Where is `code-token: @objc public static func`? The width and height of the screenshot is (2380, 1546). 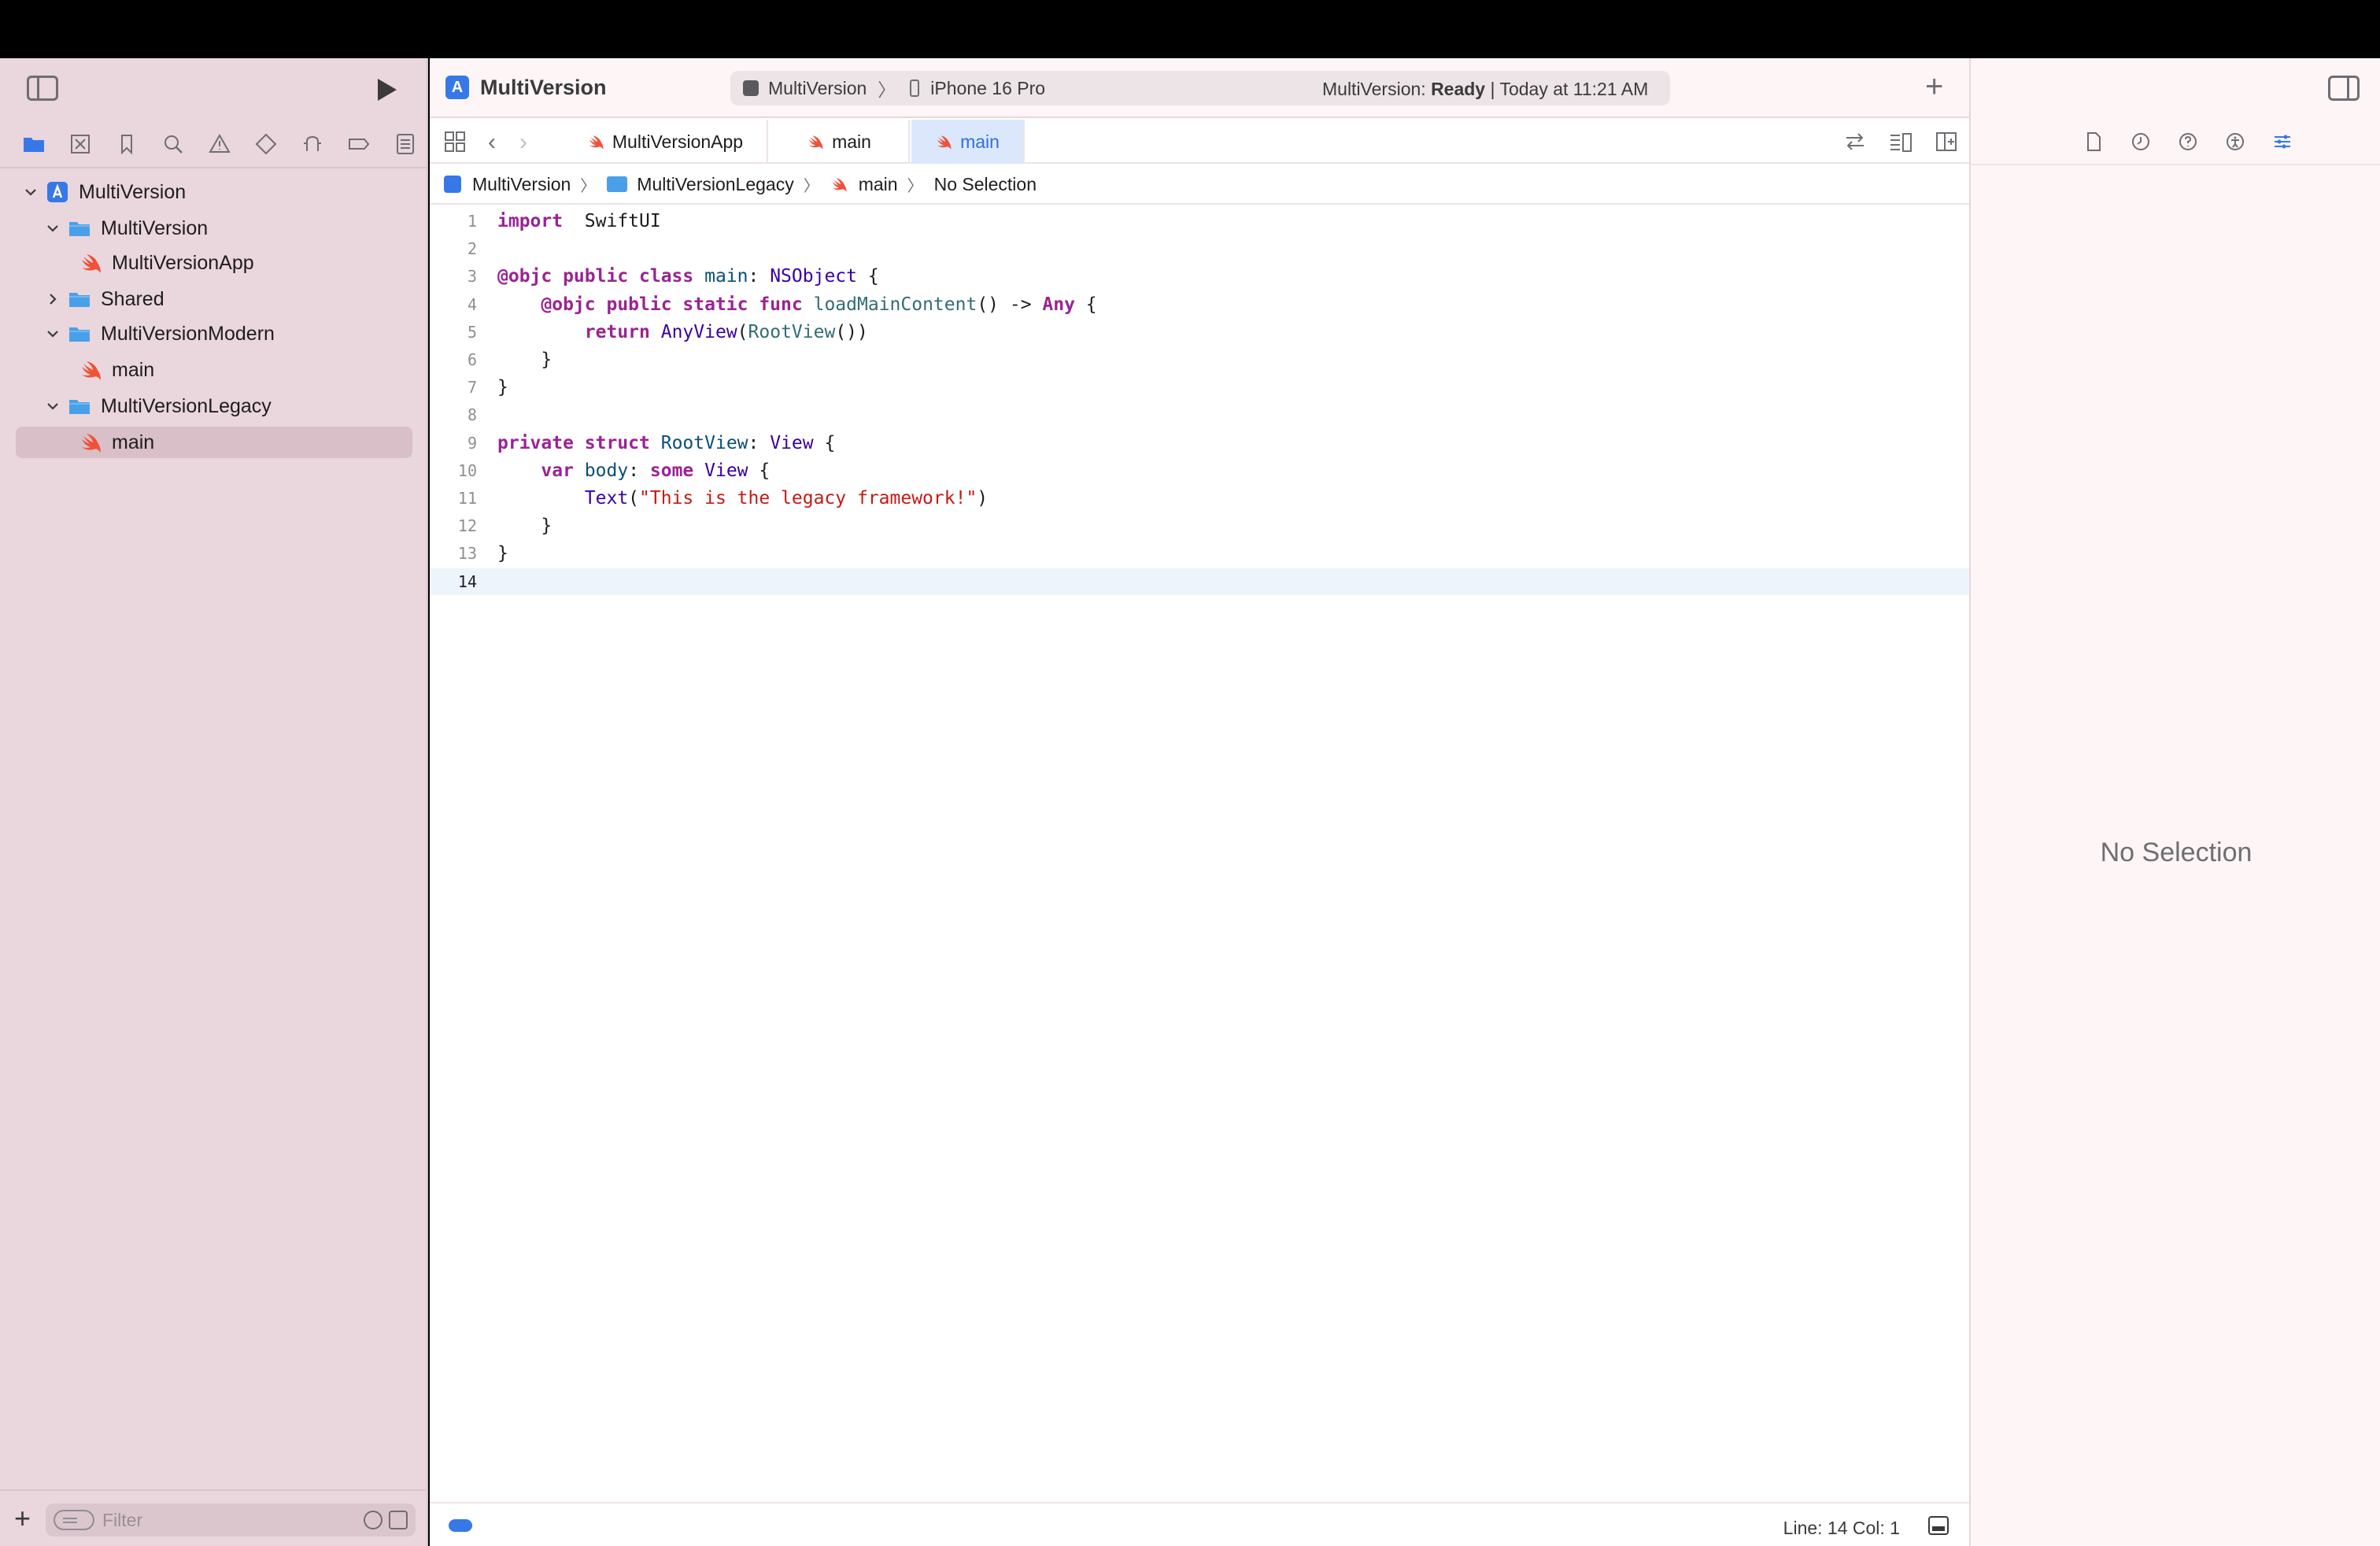 code-token: @objc public static func is located at coordinates (672, 304).